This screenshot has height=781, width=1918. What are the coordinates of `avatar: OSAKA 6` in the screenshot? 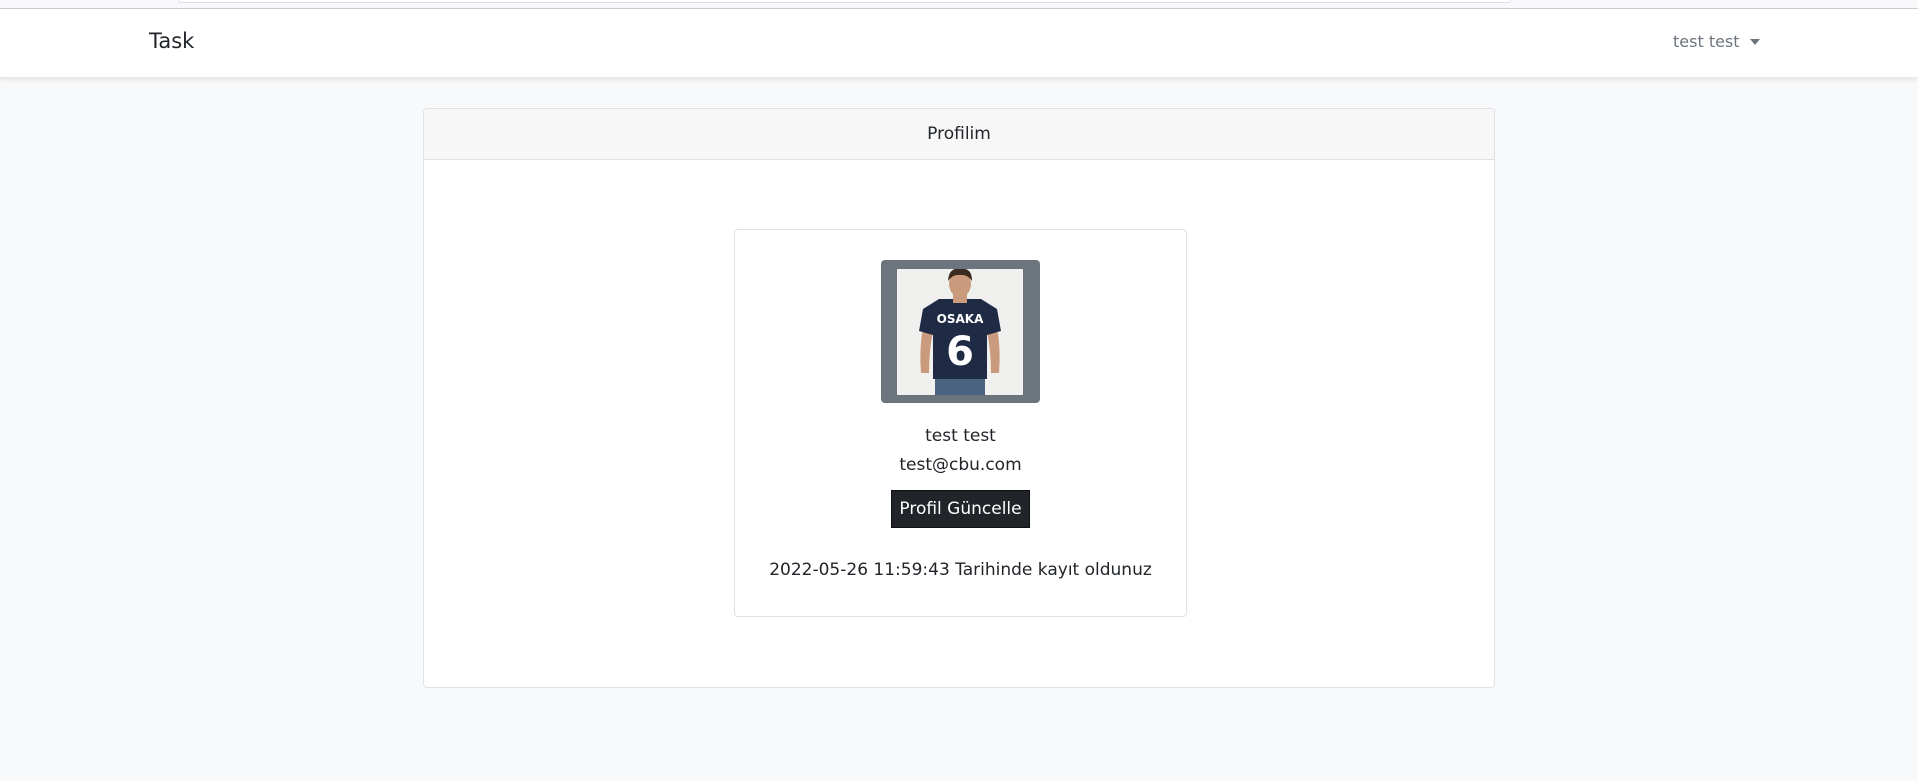 It's located at (960, 332).